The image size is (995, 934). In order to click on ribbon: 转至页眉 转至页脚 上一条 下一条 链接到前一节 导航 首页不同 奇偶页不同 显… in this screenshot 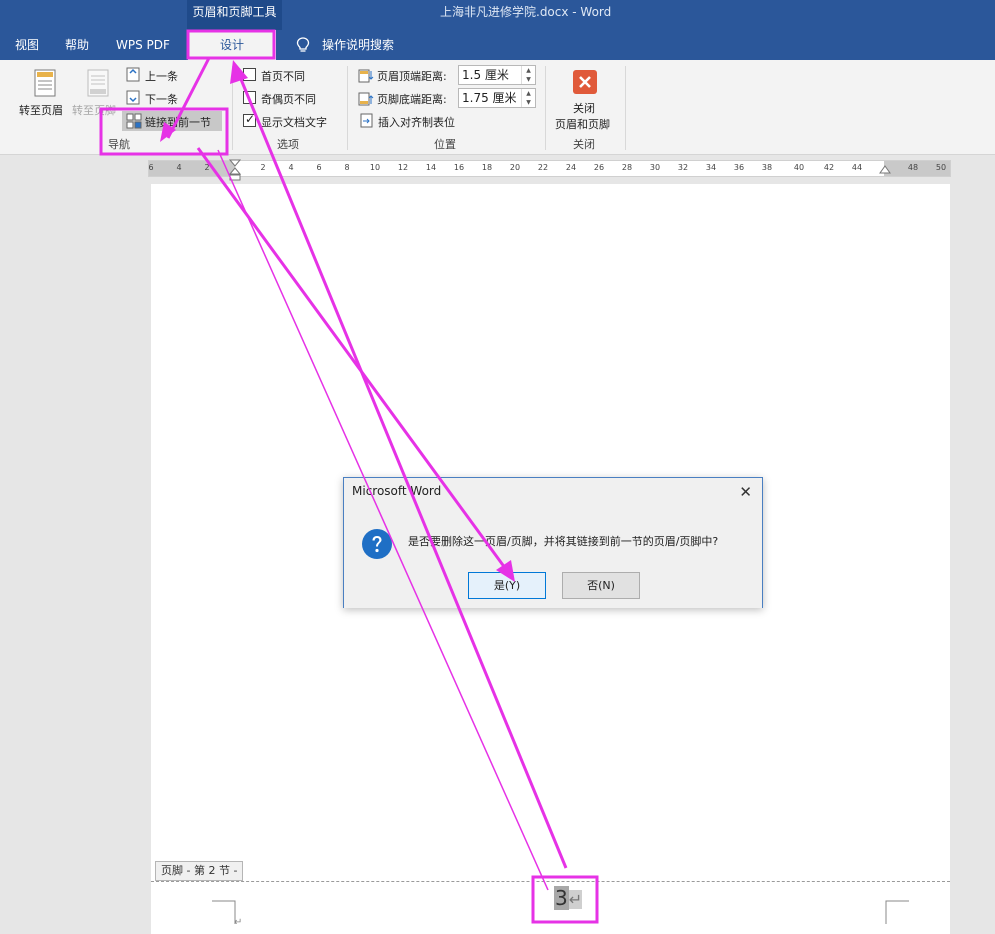, I will do `click(497, 107)`.